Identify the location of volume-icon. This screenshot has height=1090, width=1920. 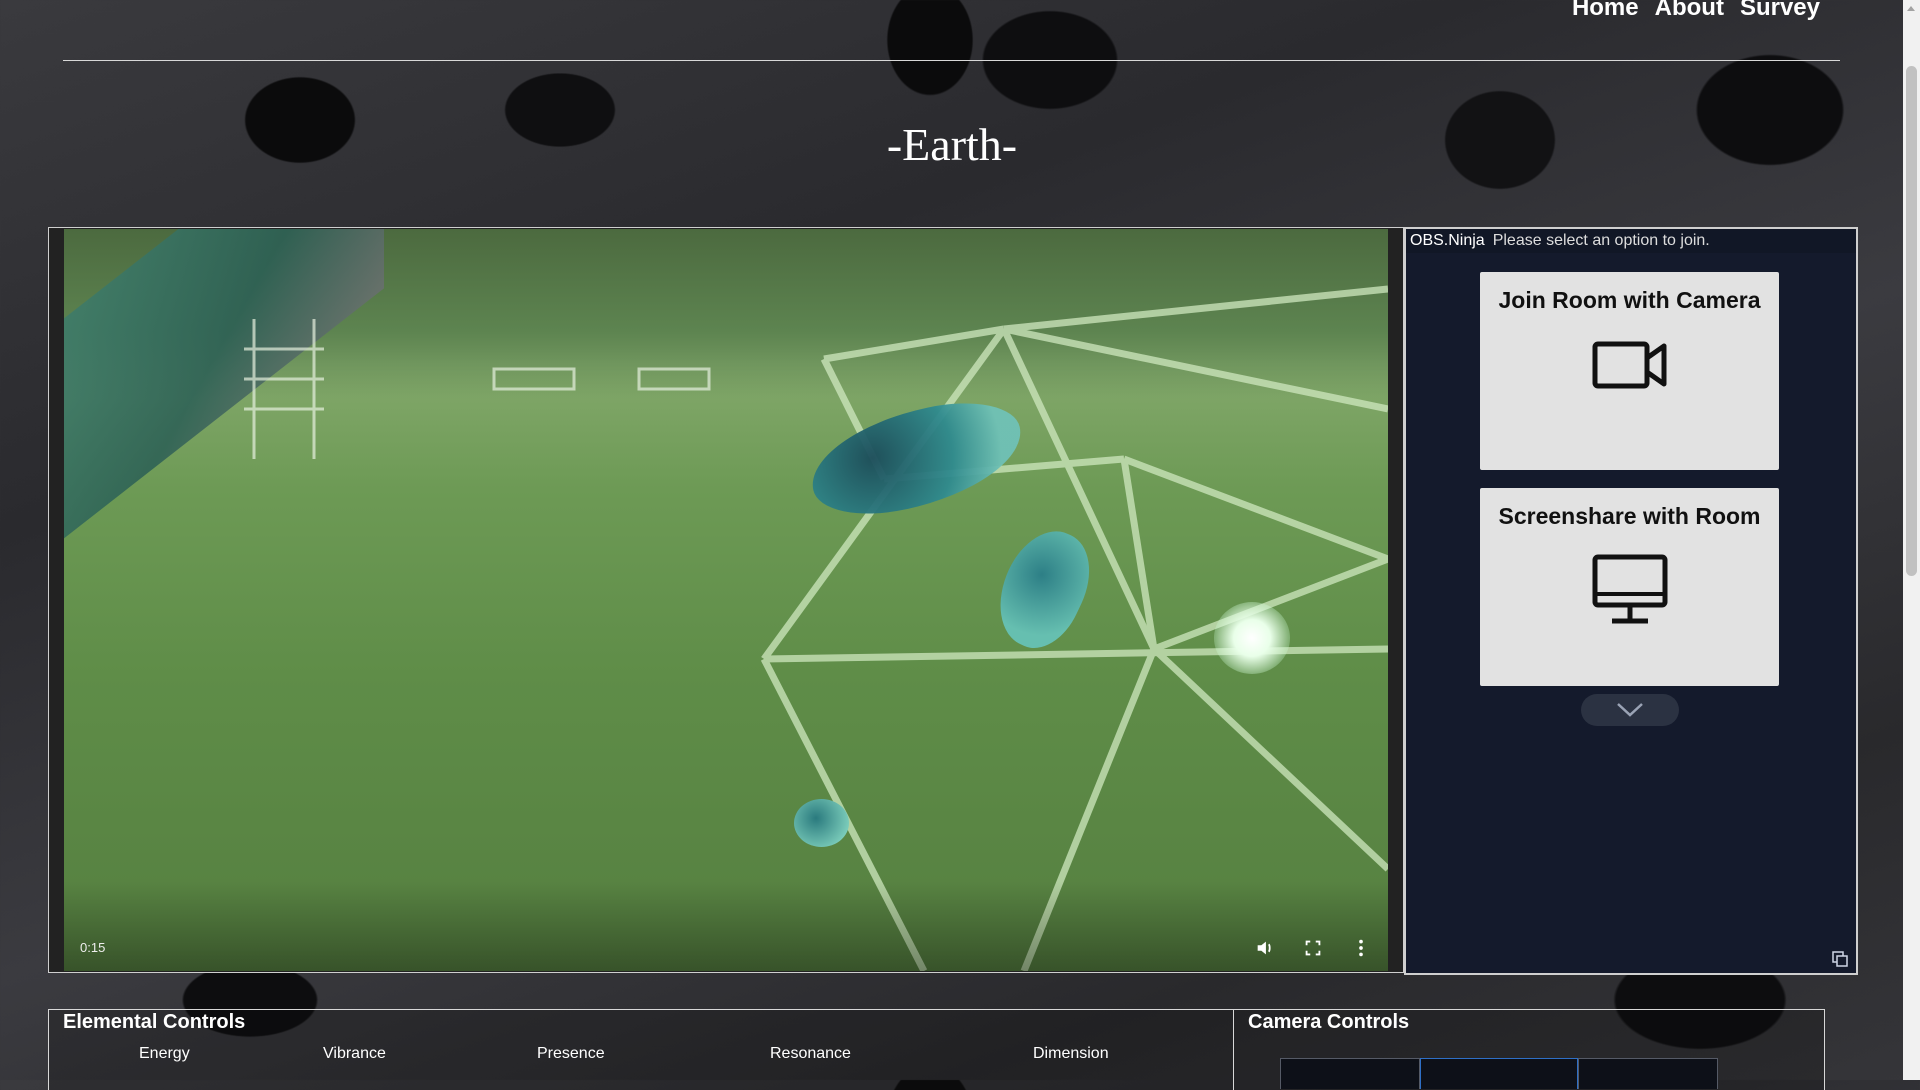
(1265, 948).